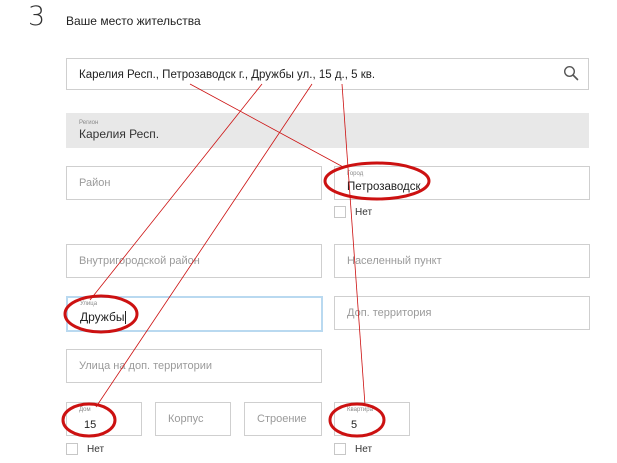  What do you see at coordinates (394, 261) in the screenshot?
I see `settlement-placeholder: Населенный пункт` at bounding box center [394, 261].